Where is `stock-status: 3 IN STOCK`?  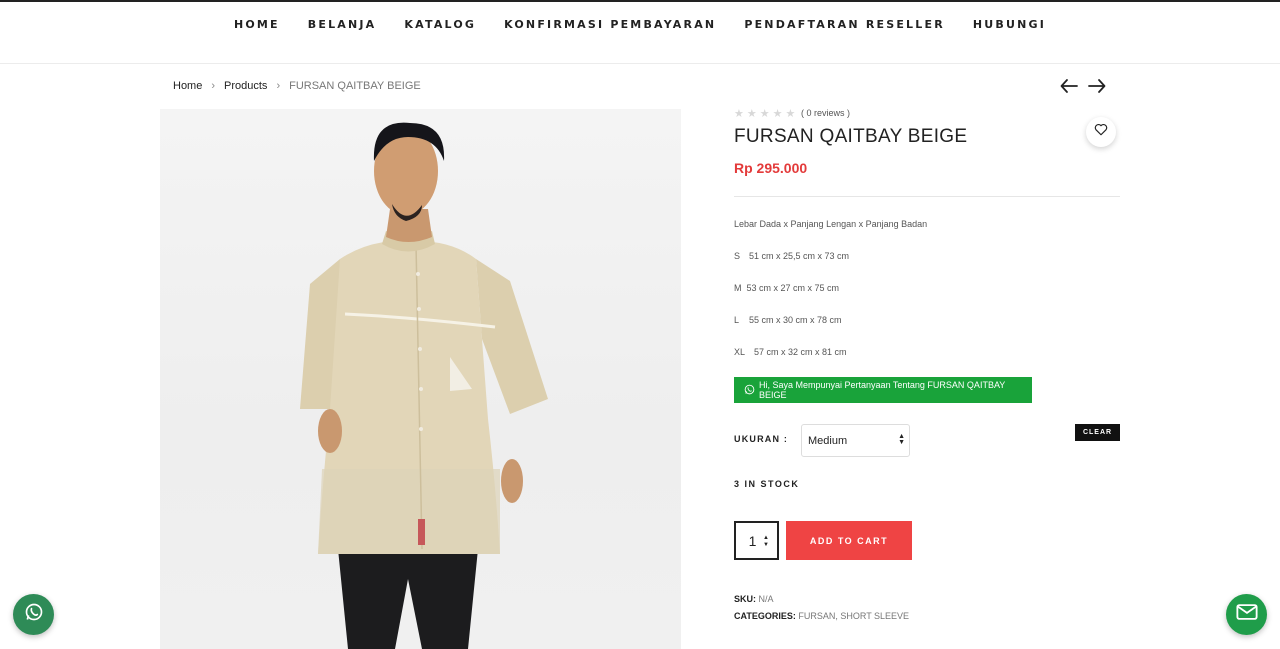 stock-status: 3 IN STOCK is located at coordinates (767, 484).